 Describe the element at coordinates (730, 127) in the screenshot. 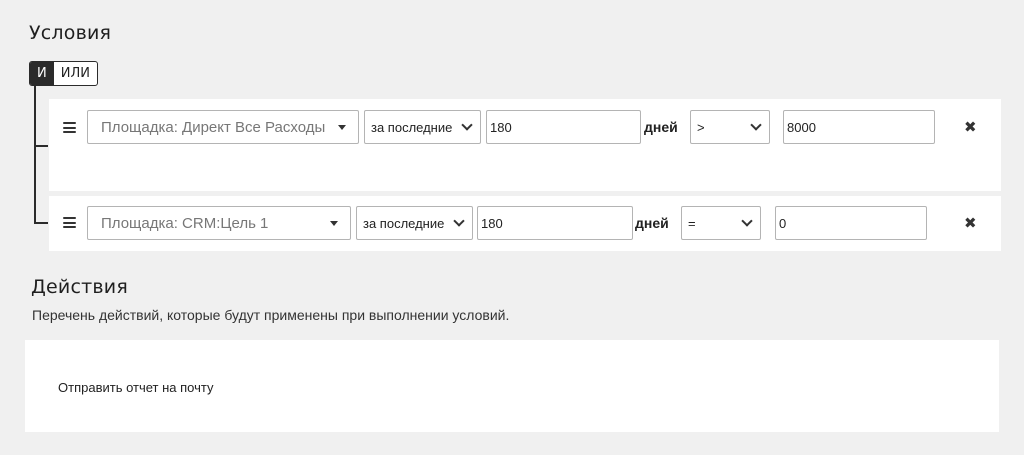

I see `operator-select: >` at that location.